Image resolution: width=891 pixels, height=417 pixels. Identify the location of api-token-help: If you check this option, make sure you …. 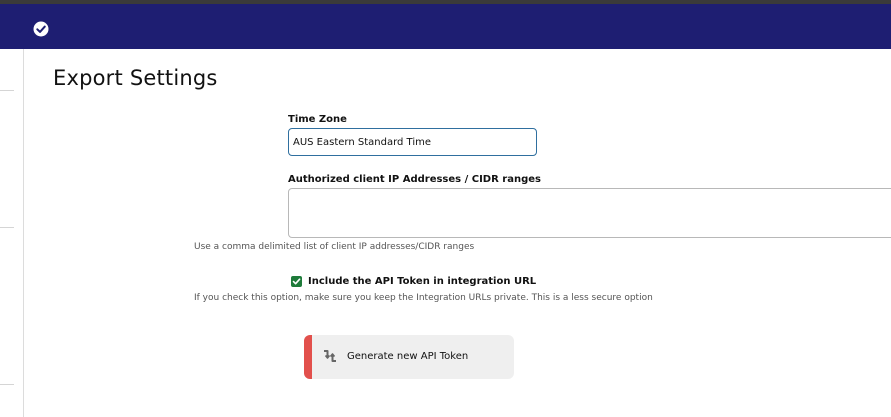
(423, 298).